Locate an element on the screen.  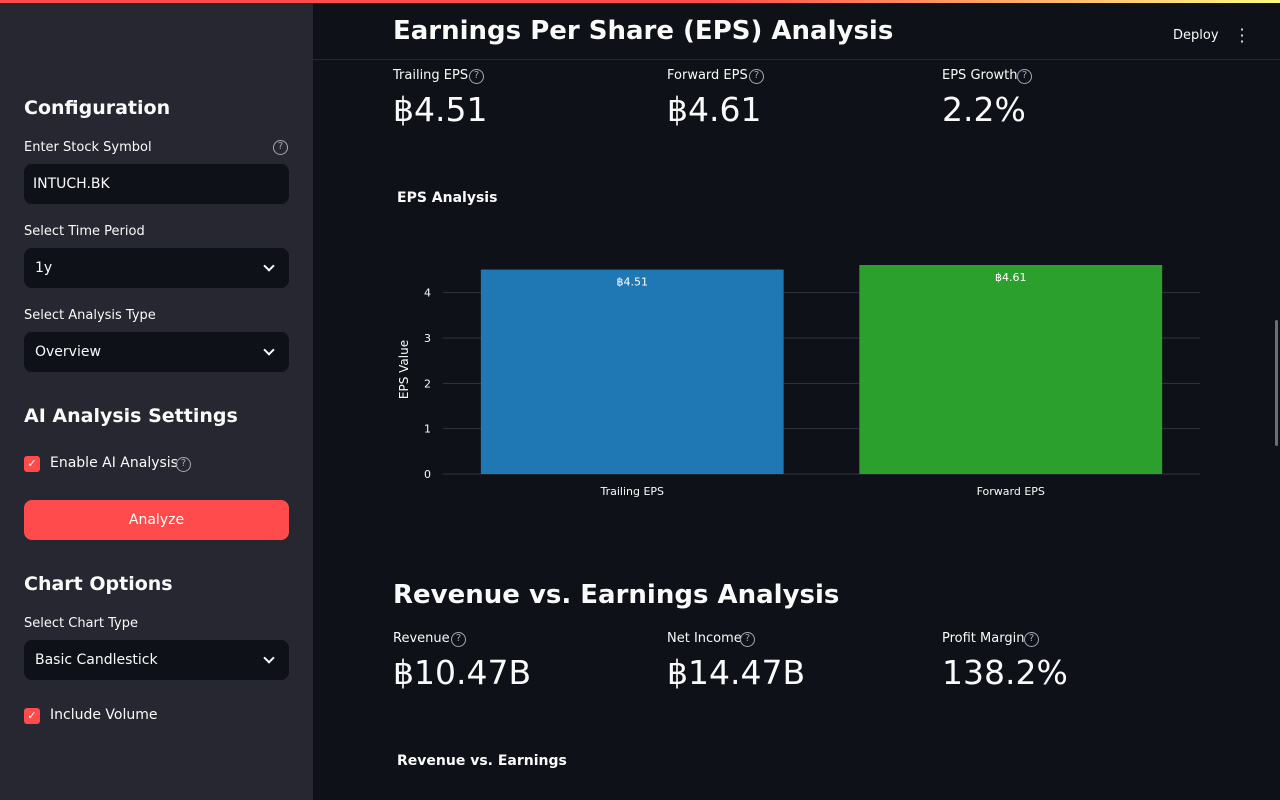
y-tick-label: 0 is located at coordinates (427, 474).